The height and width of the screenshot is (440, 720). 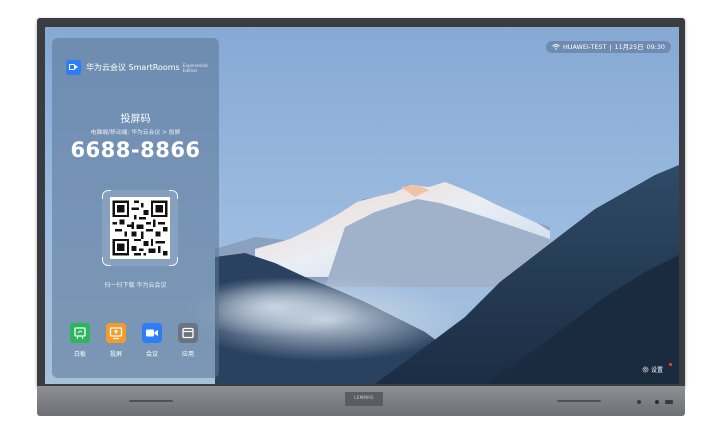 I want to click on brand-header: 华为云会议 SmartRooms Experiential Edition, so click(x=139, y=67).